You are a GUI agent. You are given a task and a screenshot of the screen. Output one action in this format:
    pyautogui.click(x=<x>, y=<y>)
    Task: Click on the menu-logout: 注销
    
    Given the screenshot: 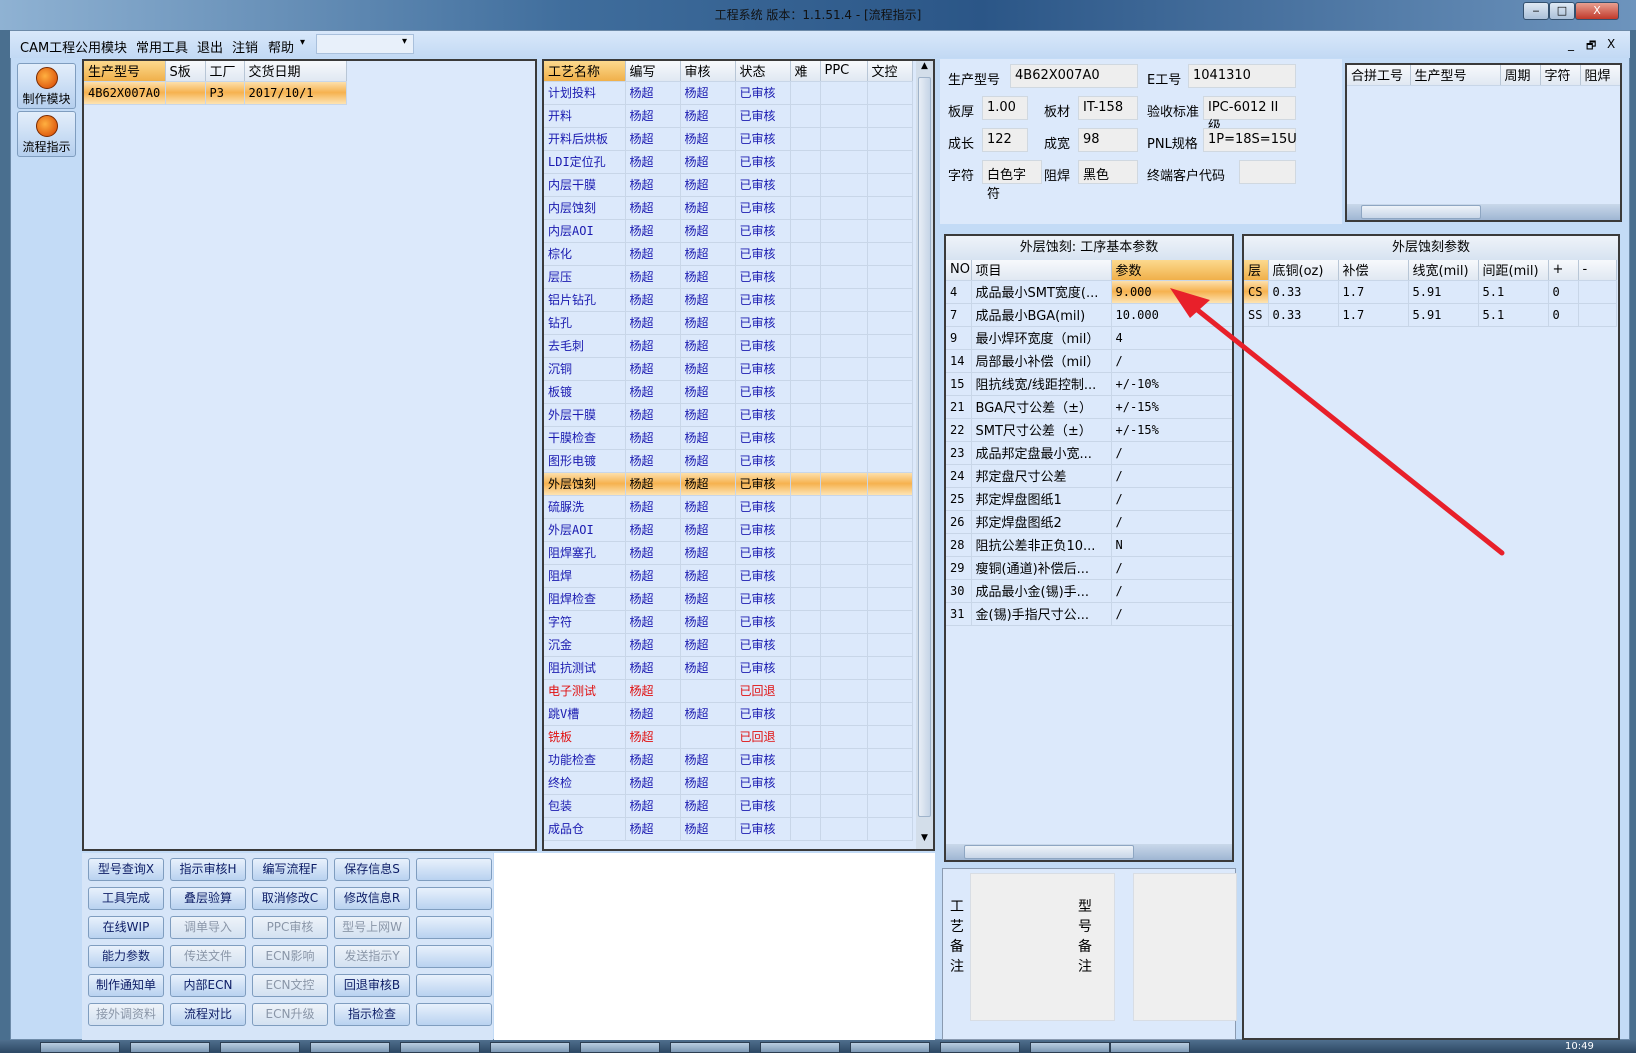 What is the action you would take?
    pyautogui.click(x=245, y=46)
    